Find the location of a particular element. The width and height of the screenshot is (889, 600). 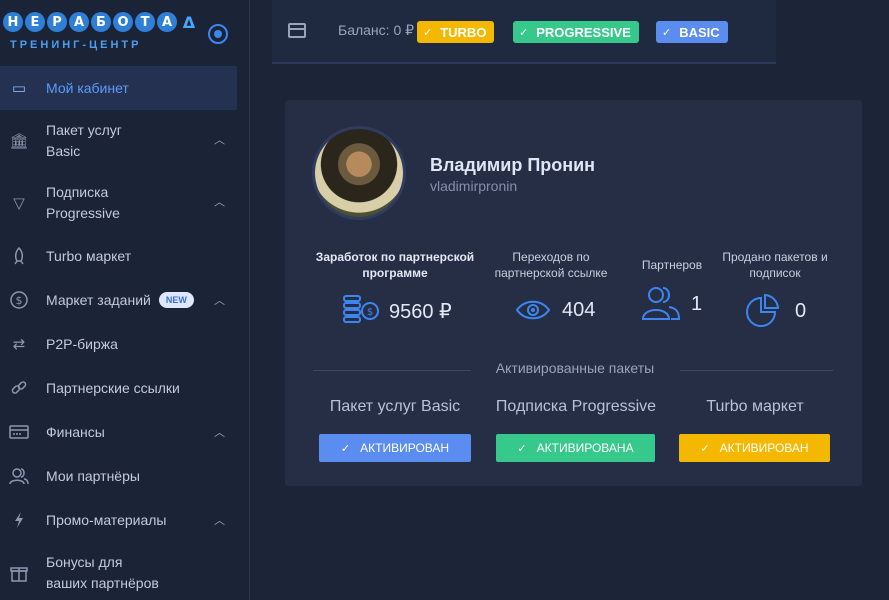

rocket-icon is located at coordinates (19, 256).